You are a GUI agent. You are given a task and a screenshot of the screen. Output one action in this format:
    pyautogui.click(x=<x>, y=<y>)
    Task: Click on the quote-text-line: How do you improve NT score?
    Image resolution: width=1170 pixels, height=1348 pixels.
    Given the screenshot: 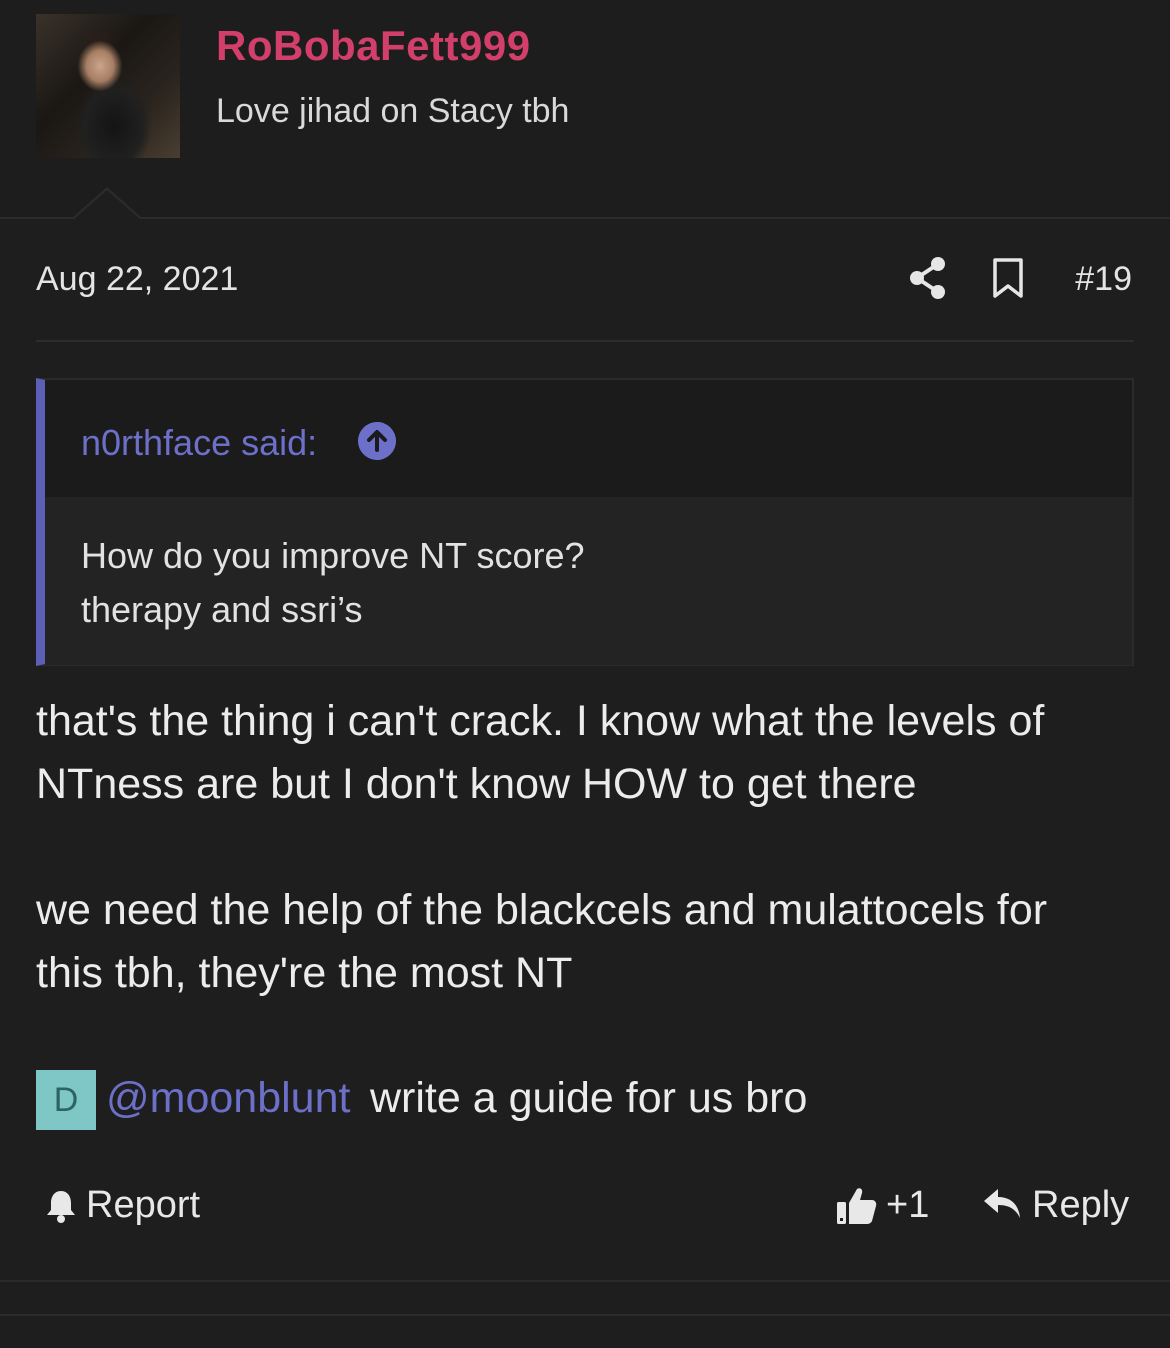 What is the action you would take?
    pyautogui.click(x=333, y=555)
    